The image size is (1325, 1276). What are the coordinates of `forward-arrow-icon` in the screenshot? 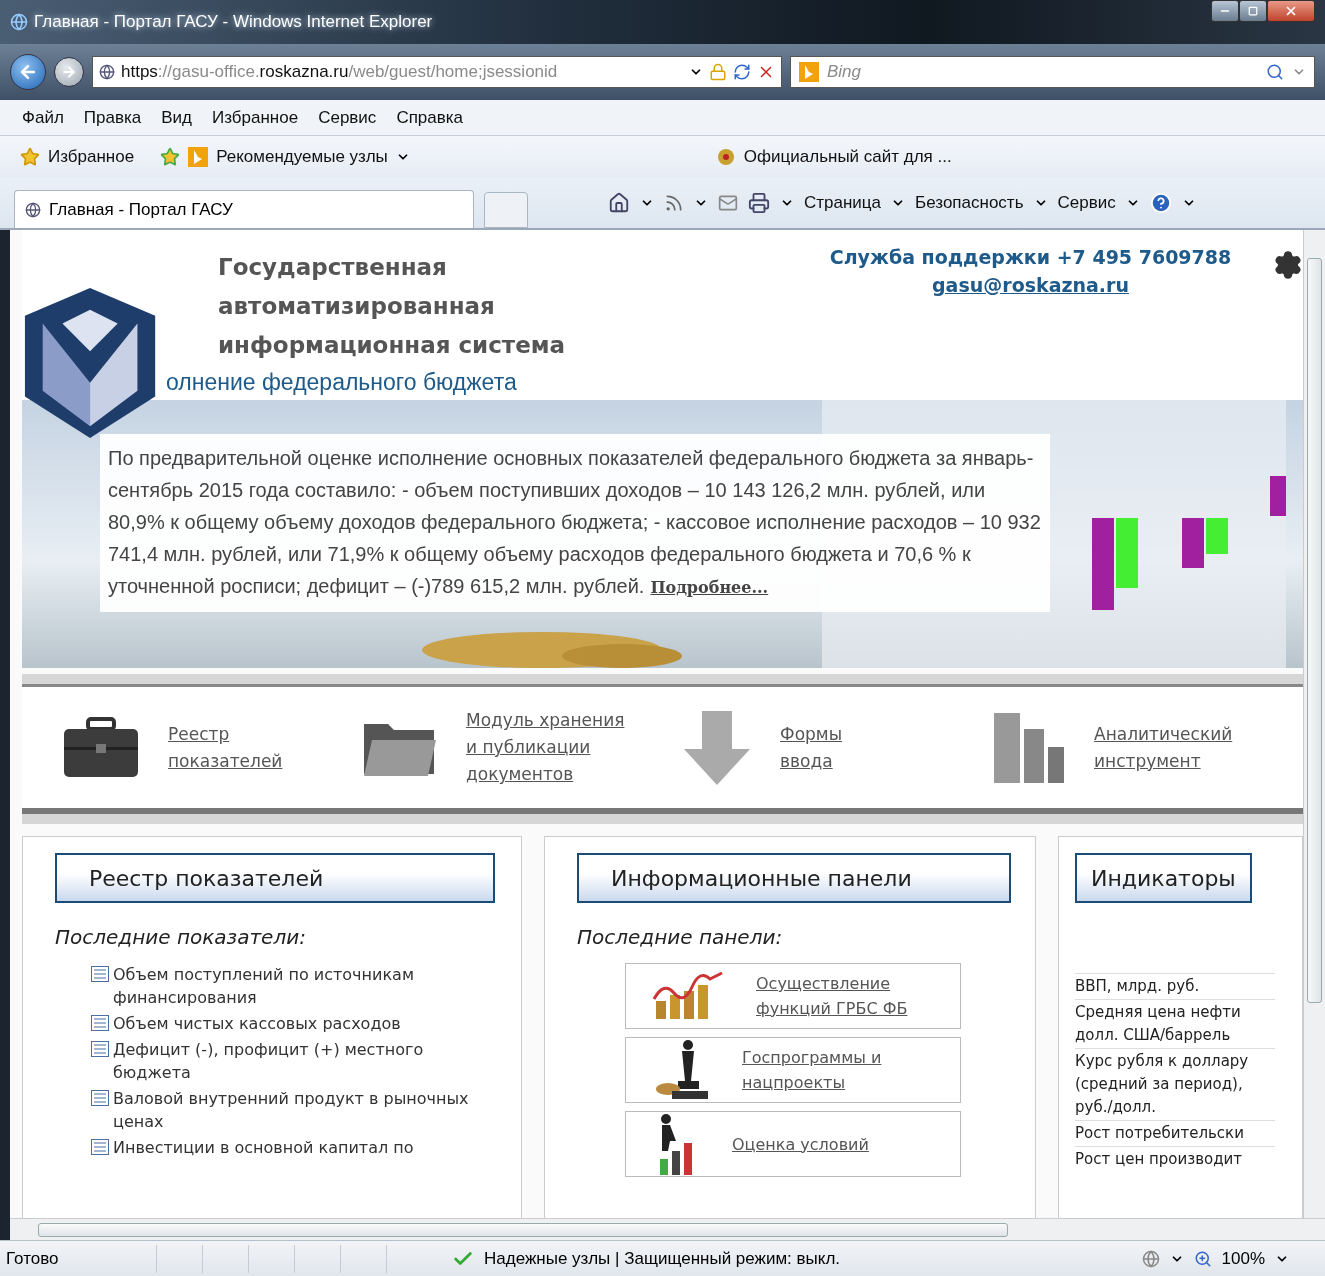 It's located at (69, 72).